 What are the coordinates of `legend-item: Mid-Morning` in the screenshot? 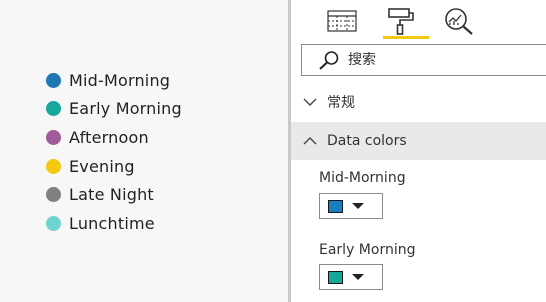 It's located at (114, 80).